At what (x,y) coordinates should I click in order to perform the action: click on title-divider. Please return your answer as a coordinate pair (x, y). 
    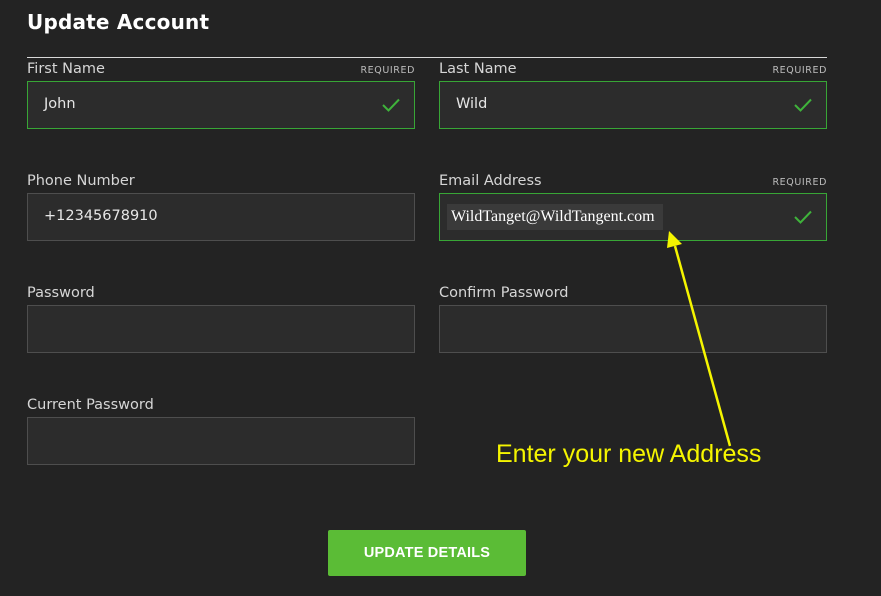
    Looking at the image, I should click on (427, 57).